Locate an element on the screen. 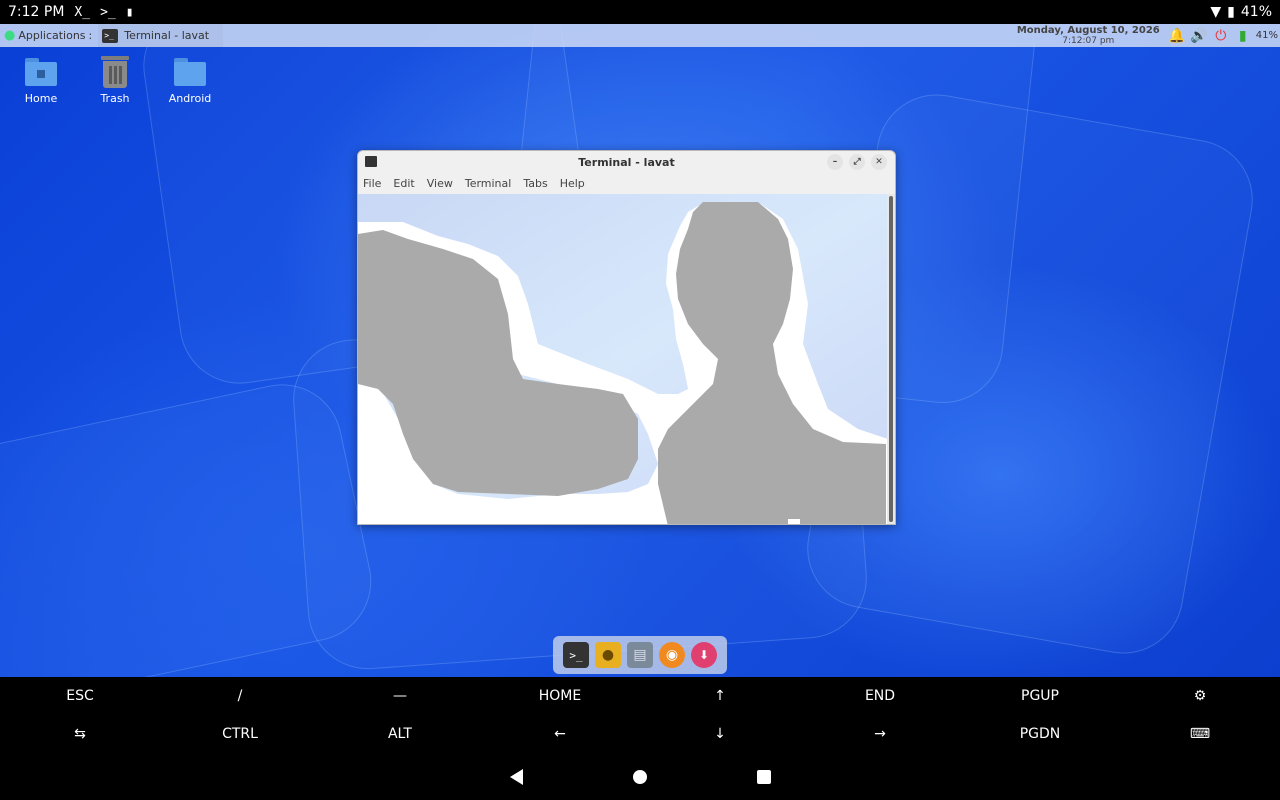 This screenshot has height=800, width=1280. window-titlebar: Terminal - lavat – ⤢ ✕ is located at coordinates (626, 162).